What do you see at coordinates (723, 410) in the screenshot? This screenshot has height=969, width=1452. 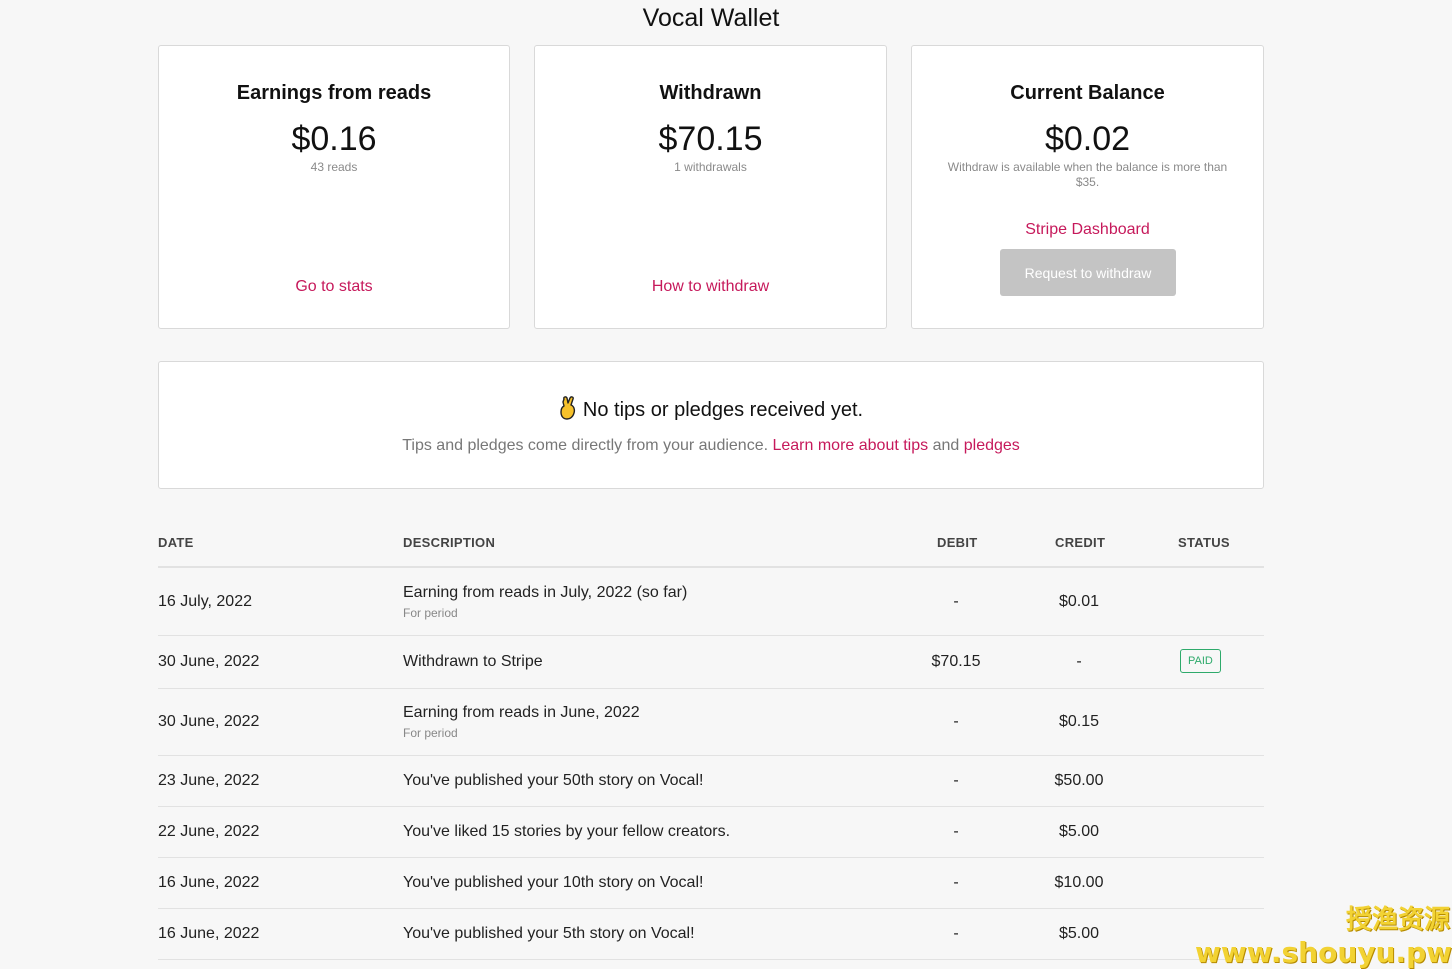 I see `tips-heading-text: No tips or pledges received yet.` at bounding box center [723, 410].